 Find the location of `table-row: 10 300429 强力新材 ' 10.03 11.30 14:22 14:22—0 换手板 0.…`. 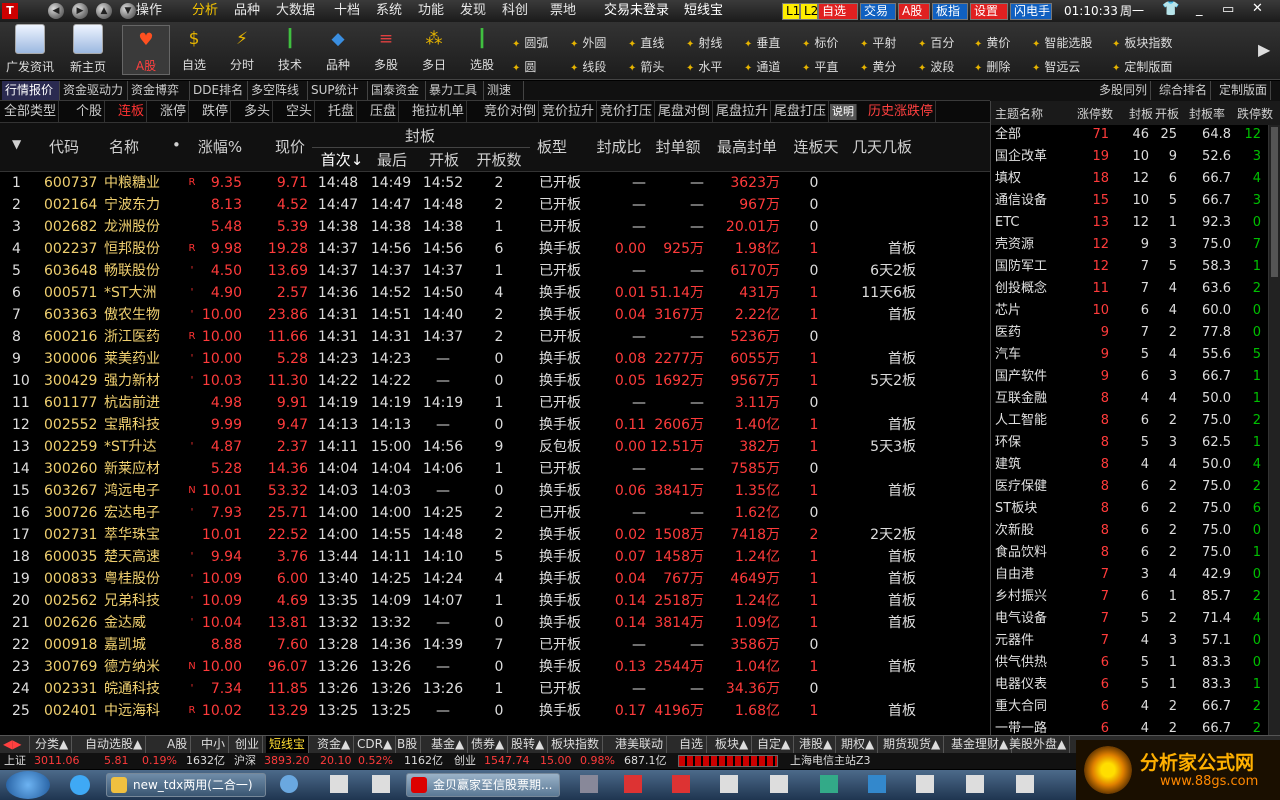

table-row: 10 300429 强力新材 ' 10.03 11.30 14:22 14:22—0 换手板 0.… is located at coordinates (495, 381).